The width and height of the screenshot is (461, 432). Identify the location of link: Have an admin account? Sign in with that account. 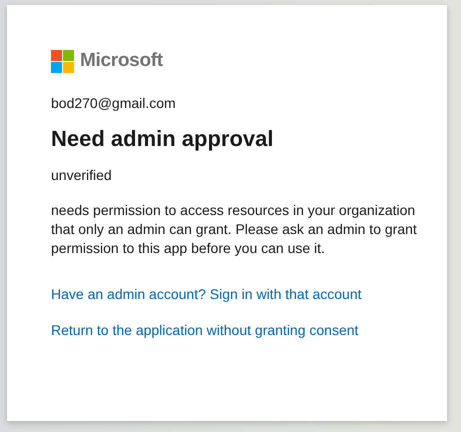
(206, 294).